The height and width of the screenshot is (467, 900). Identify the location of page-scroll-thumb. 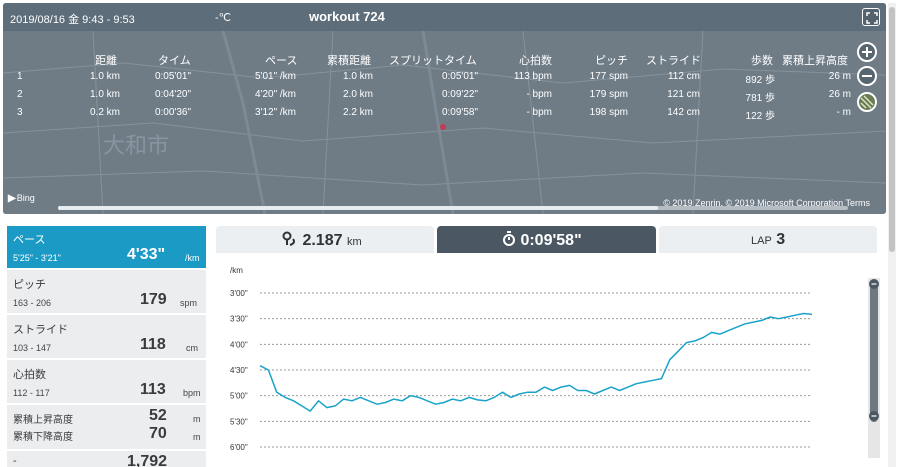
(892, 129).